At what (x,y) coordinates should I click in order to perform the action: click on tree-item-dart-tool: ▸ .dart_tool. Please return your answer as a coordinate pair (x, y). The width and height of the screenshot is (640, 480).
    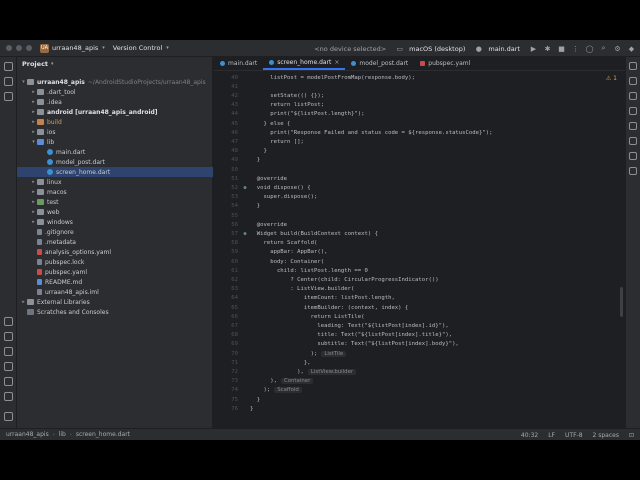
    Looking at the image, I should click on (115, 92).